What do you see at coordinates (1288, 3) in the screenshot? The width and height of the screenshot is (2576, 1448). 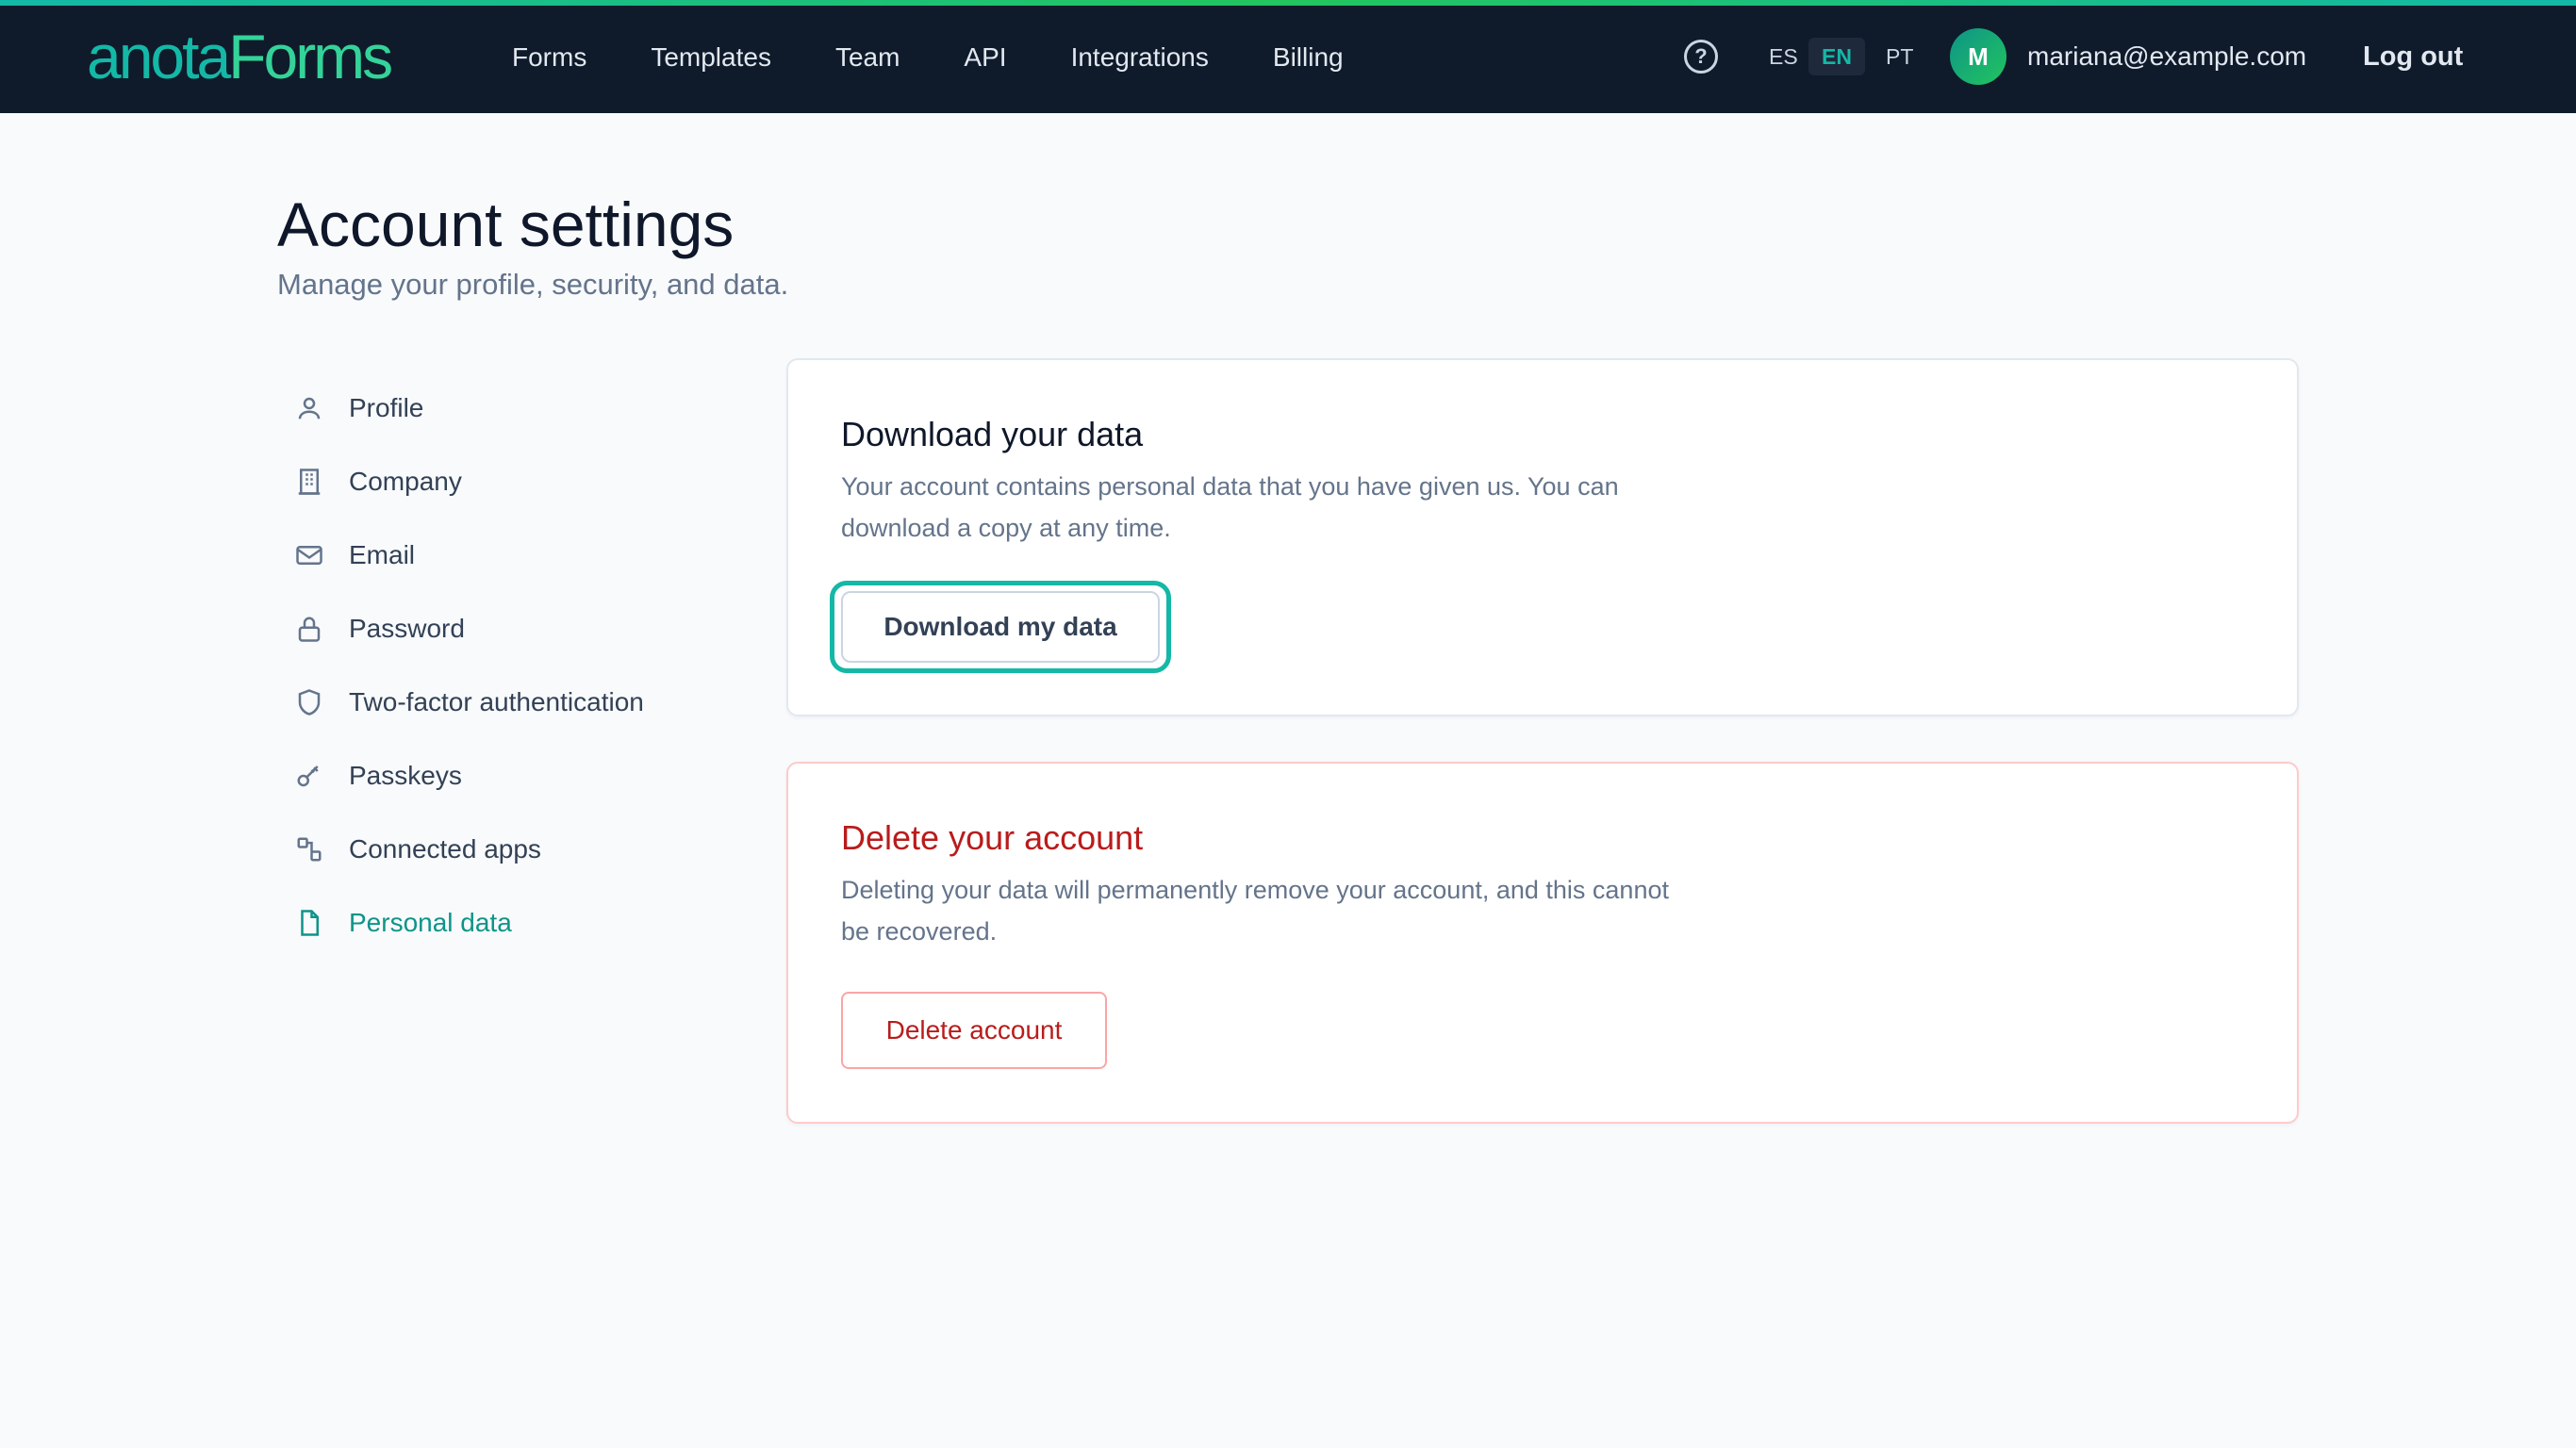 I see `accent-strip` at bounding box center [1288, 3].